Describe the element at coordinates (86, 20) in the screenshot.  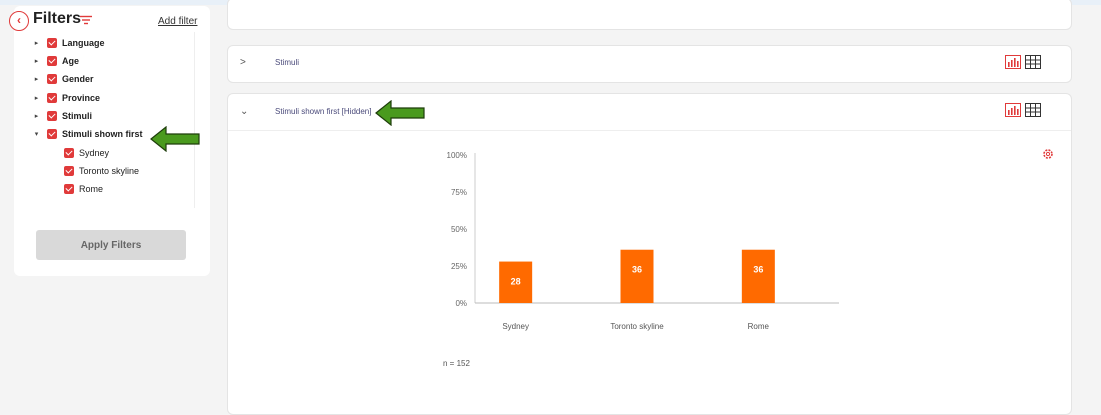
I see `filter-icon` at that location.